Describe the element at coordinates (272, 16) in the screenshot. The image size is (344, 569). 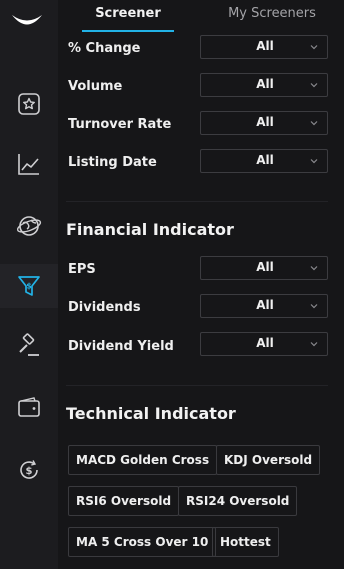
I see `tab-my-screeners: My Screeners` at that location.